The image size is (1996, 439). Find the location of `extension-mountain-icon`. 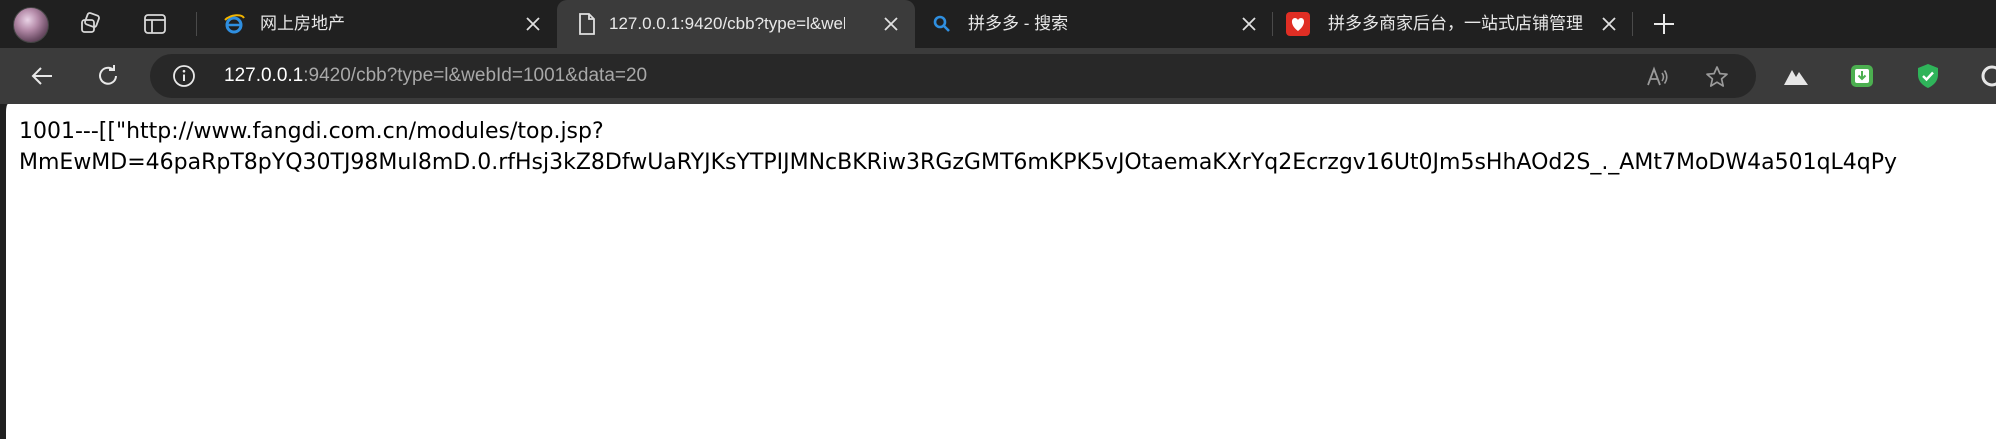

extension-mountain-icon is located at coordinates (1796, 76).